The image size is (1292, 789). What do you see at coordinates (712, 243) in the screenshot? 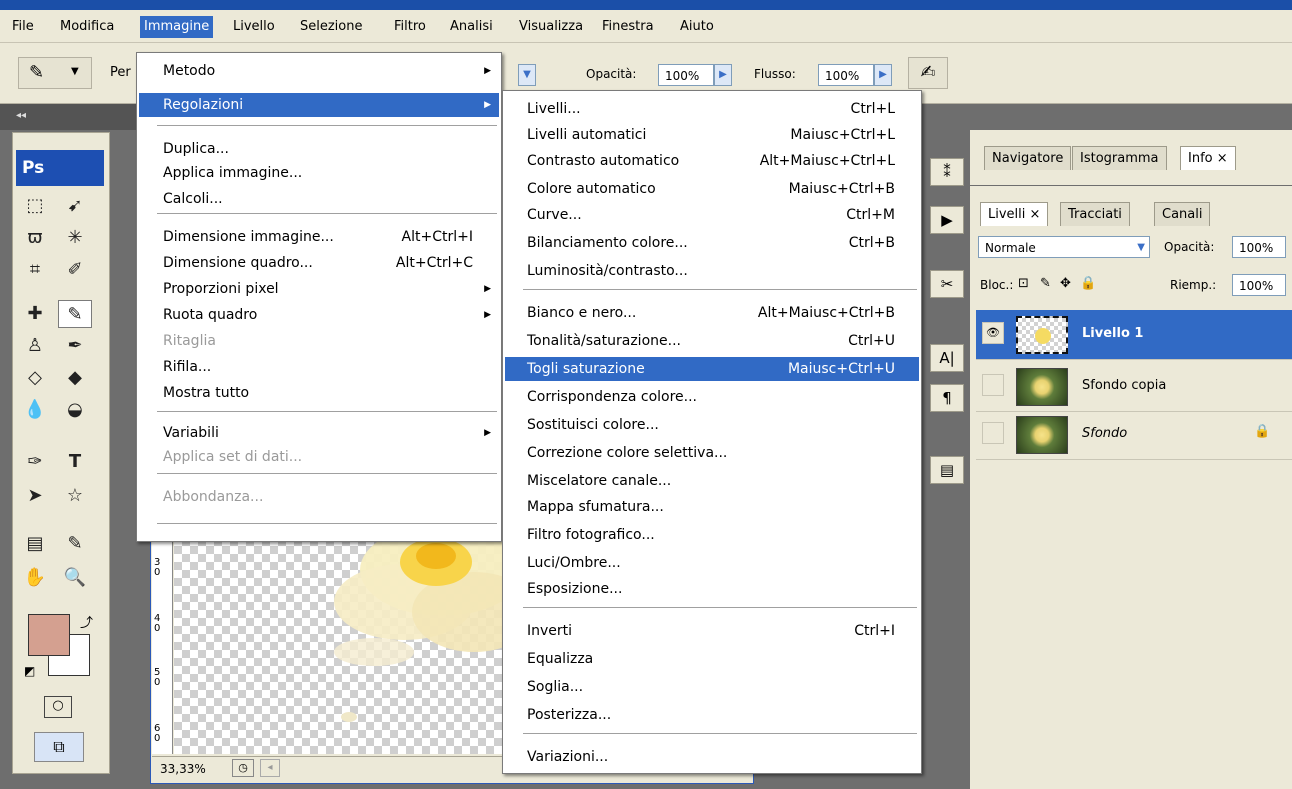
I see `submenu-item-bilanciamento-colore: Bilanciamento colore... Ctrl+B` at bounding box center [712, 243].